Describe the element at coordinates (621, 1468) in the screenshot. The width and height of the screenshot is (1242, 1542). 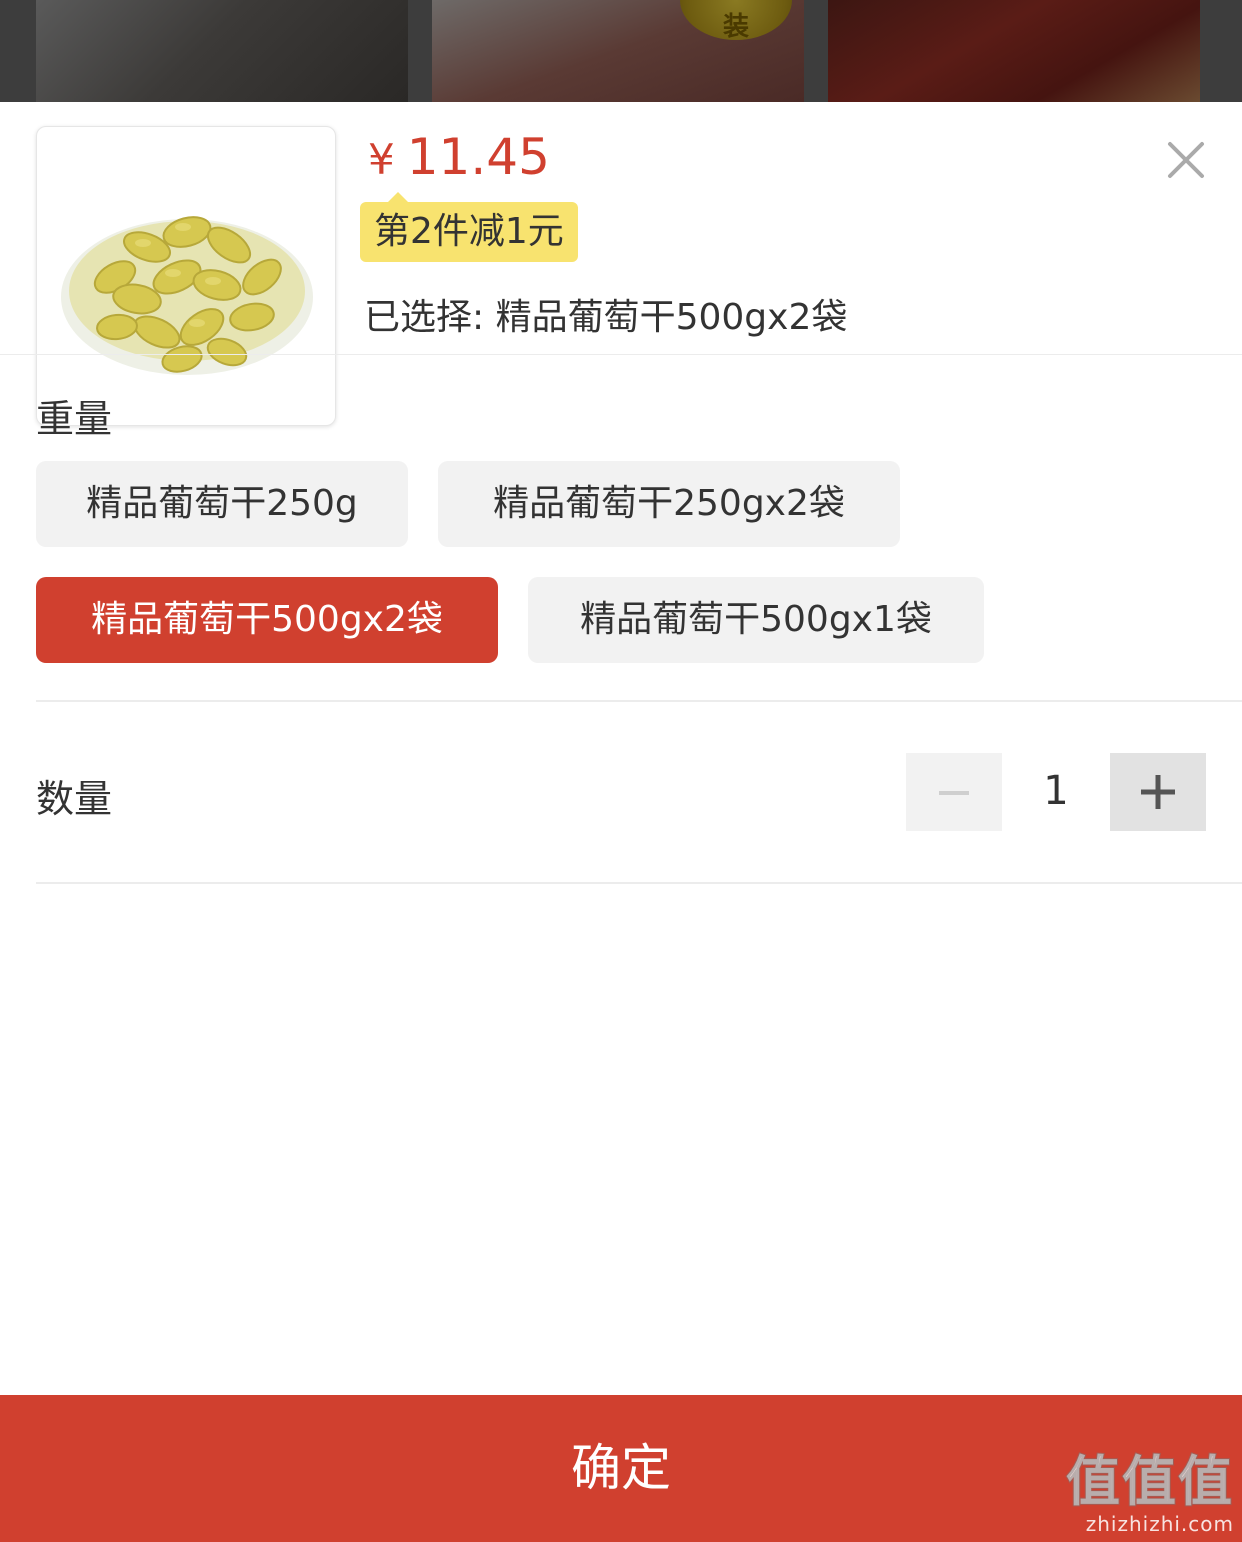
I see `confirm-button: 确定` at that location.